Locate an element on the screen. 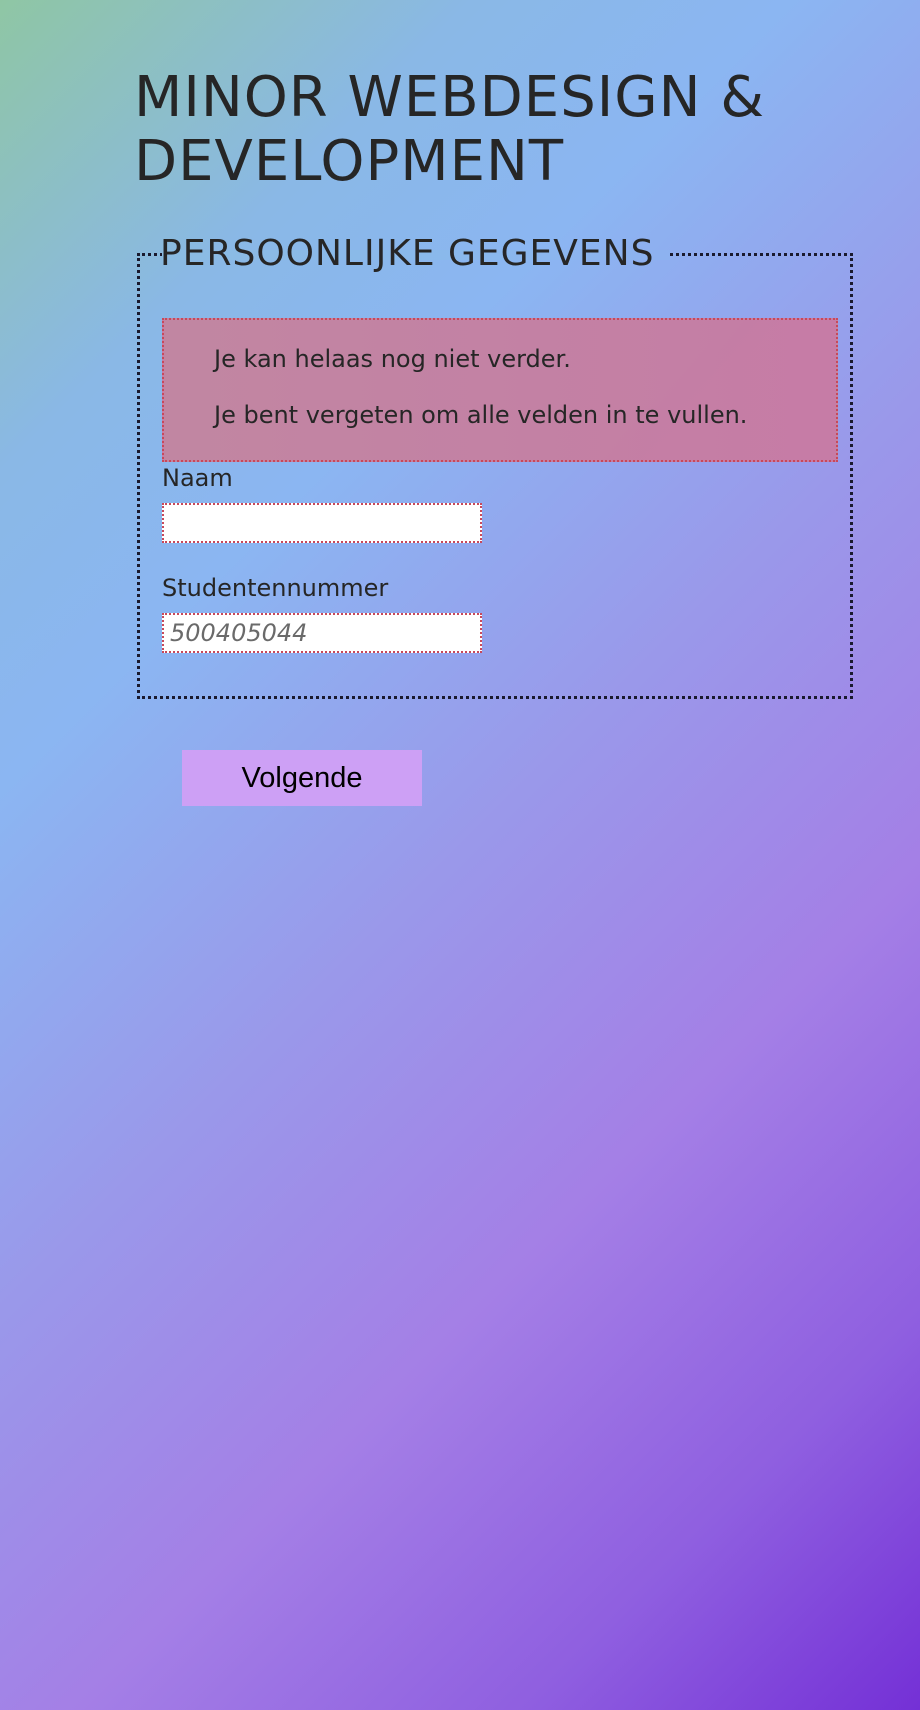 The height and width of the screenshot is (1710, 920). error-message: Je kan helaas nog niet verder. is located at coordinates (392, 359).